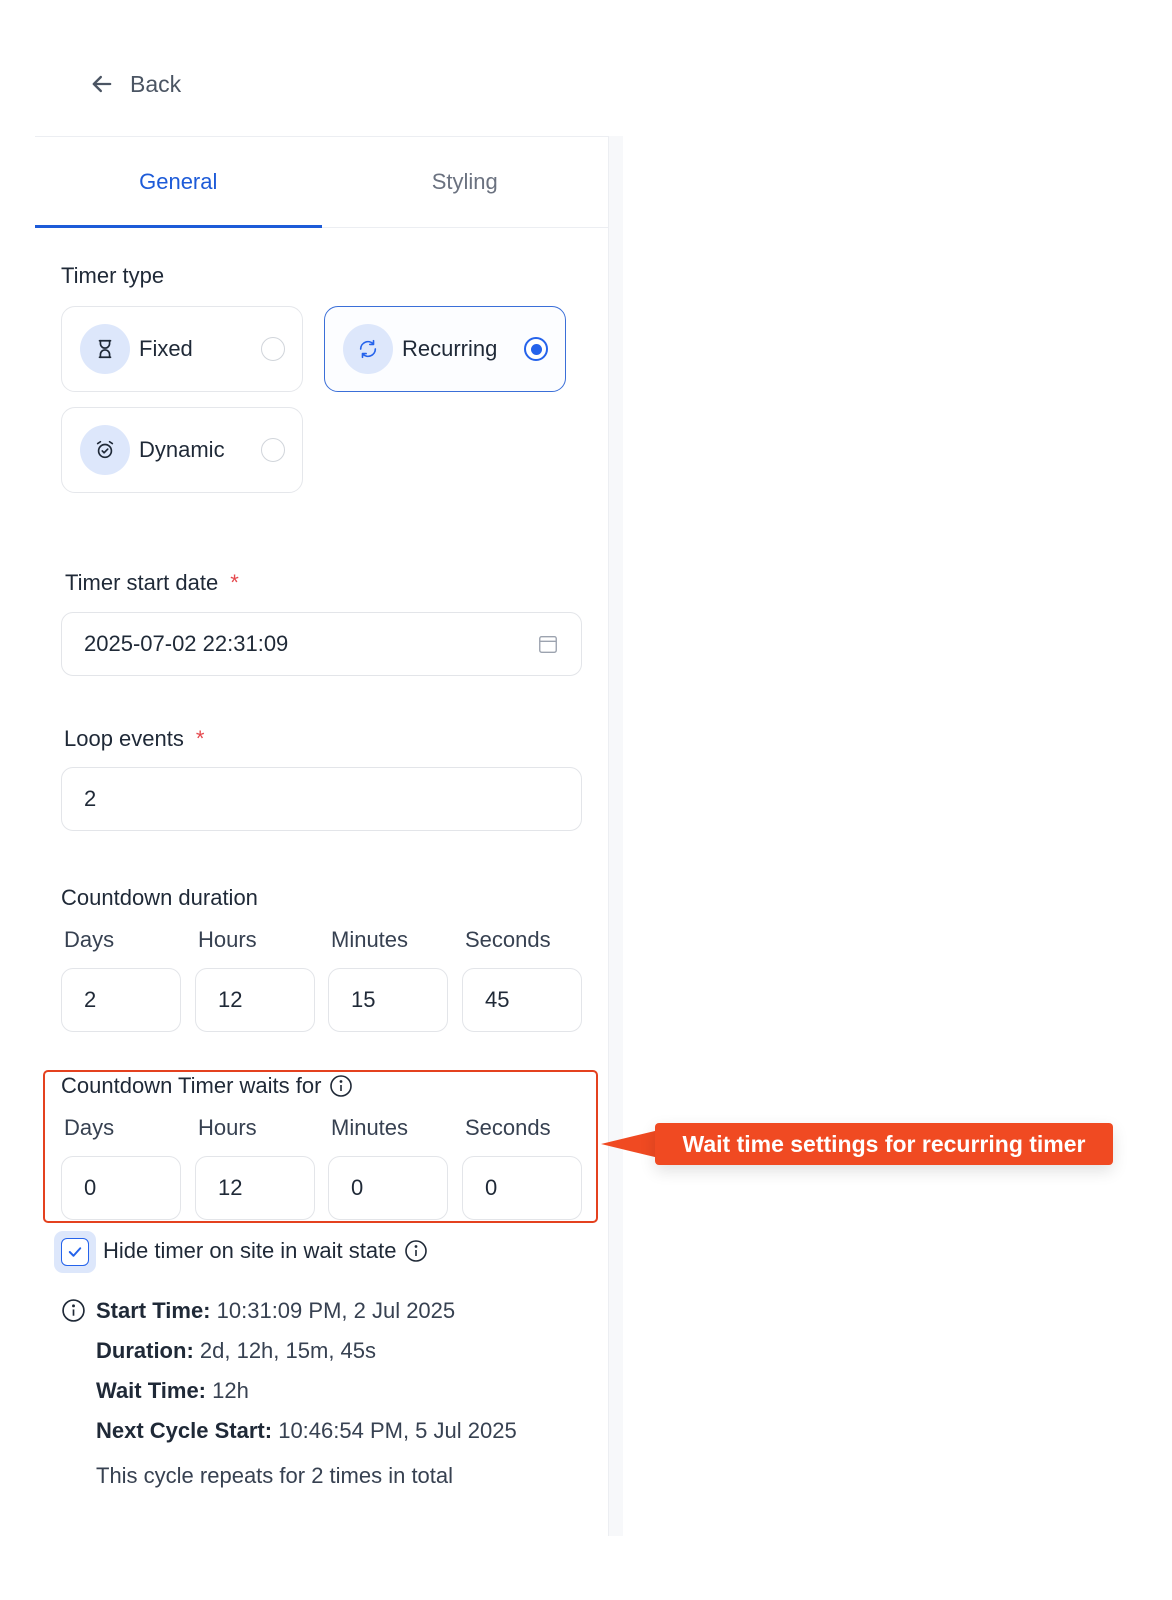  I want to click on wait-minutes-value: 0, so click(357, 1187).